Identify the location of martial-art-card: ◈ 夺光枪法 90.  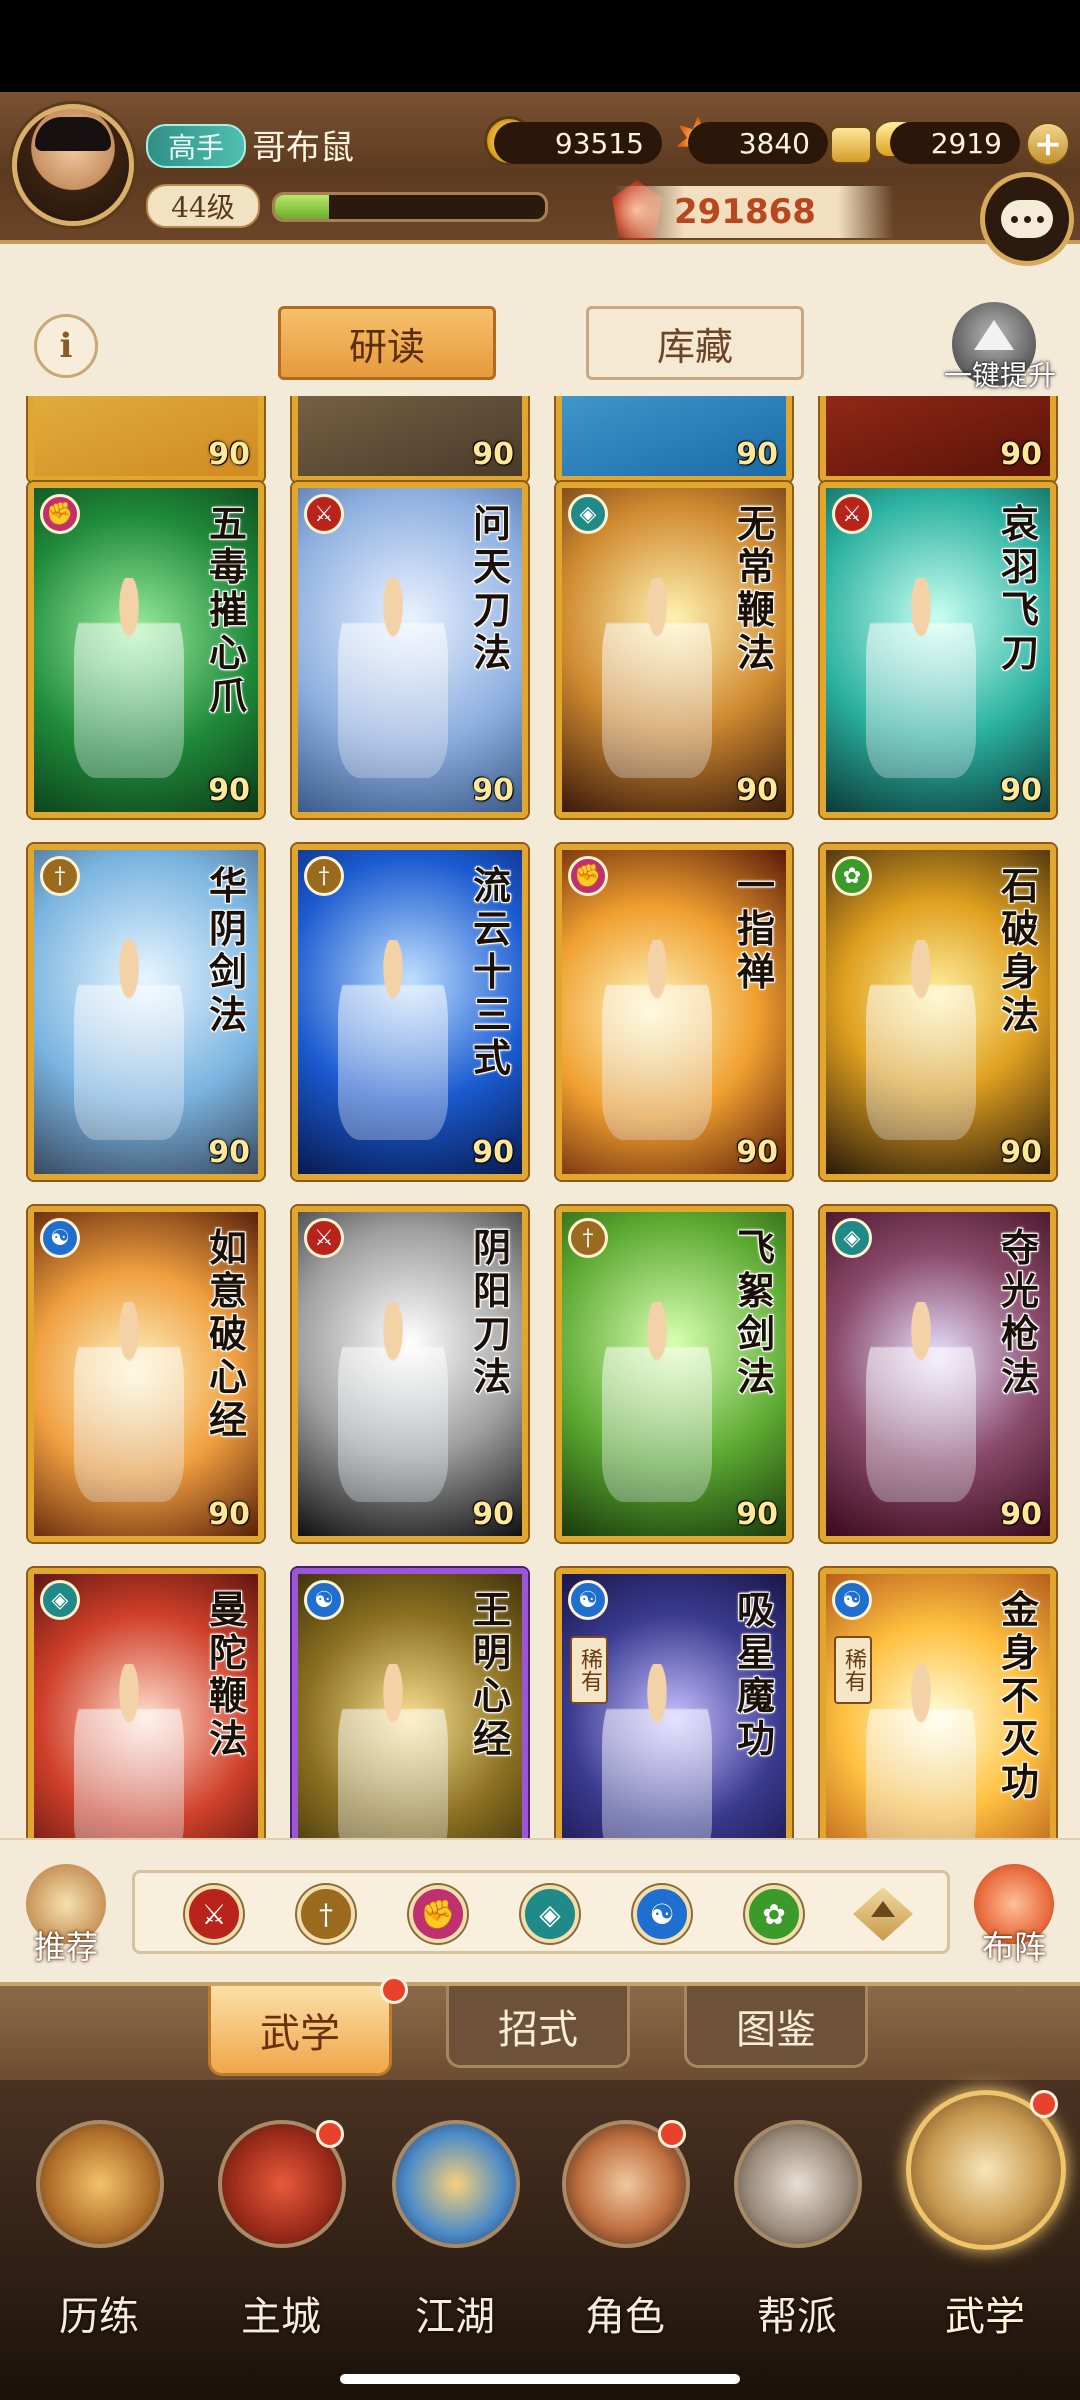
(938, 1374).